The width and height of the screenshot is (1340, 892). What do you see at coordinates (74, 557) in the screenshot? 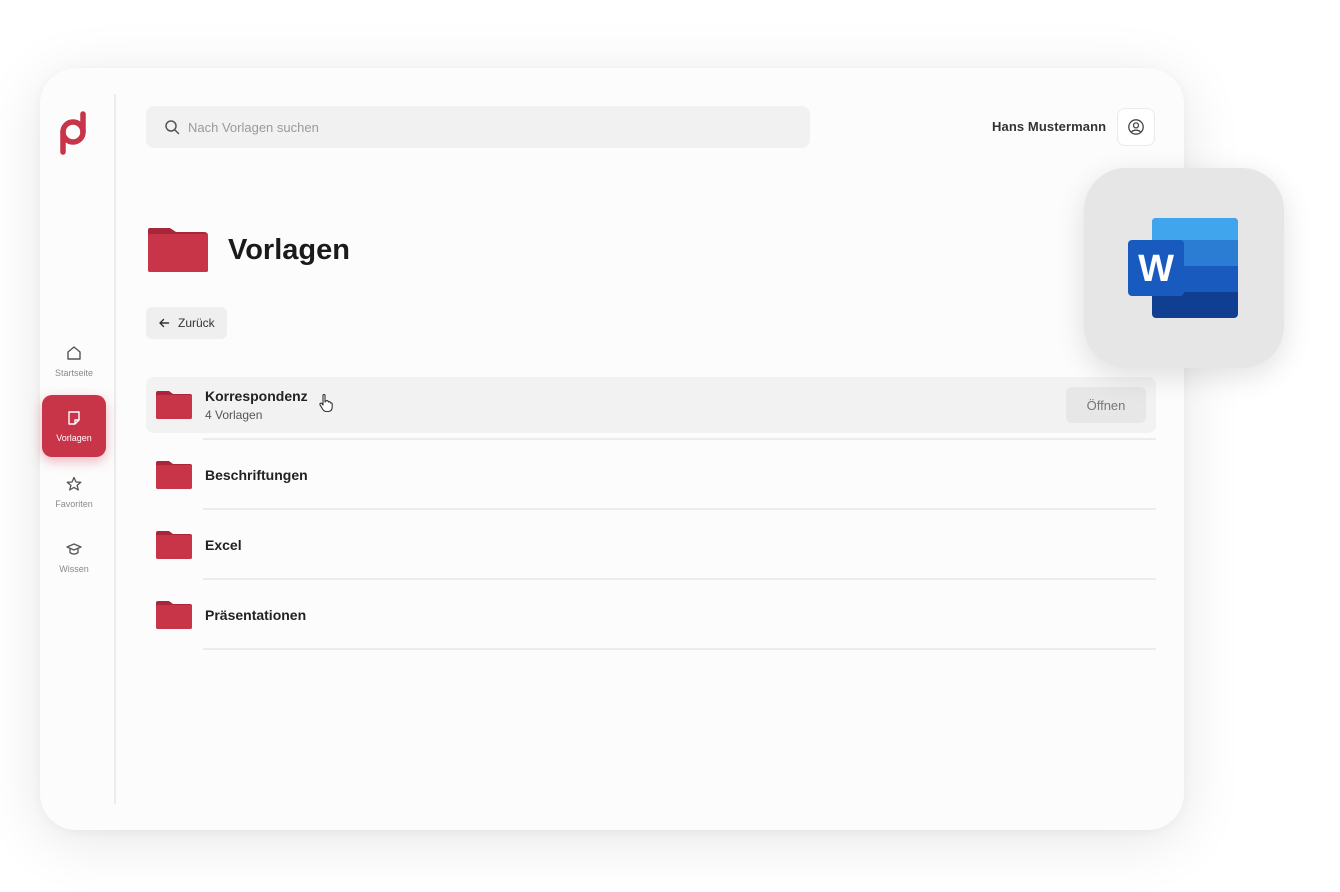
I see `sidebar-item-wissen: Wissen` at bounding box center [74, 557].